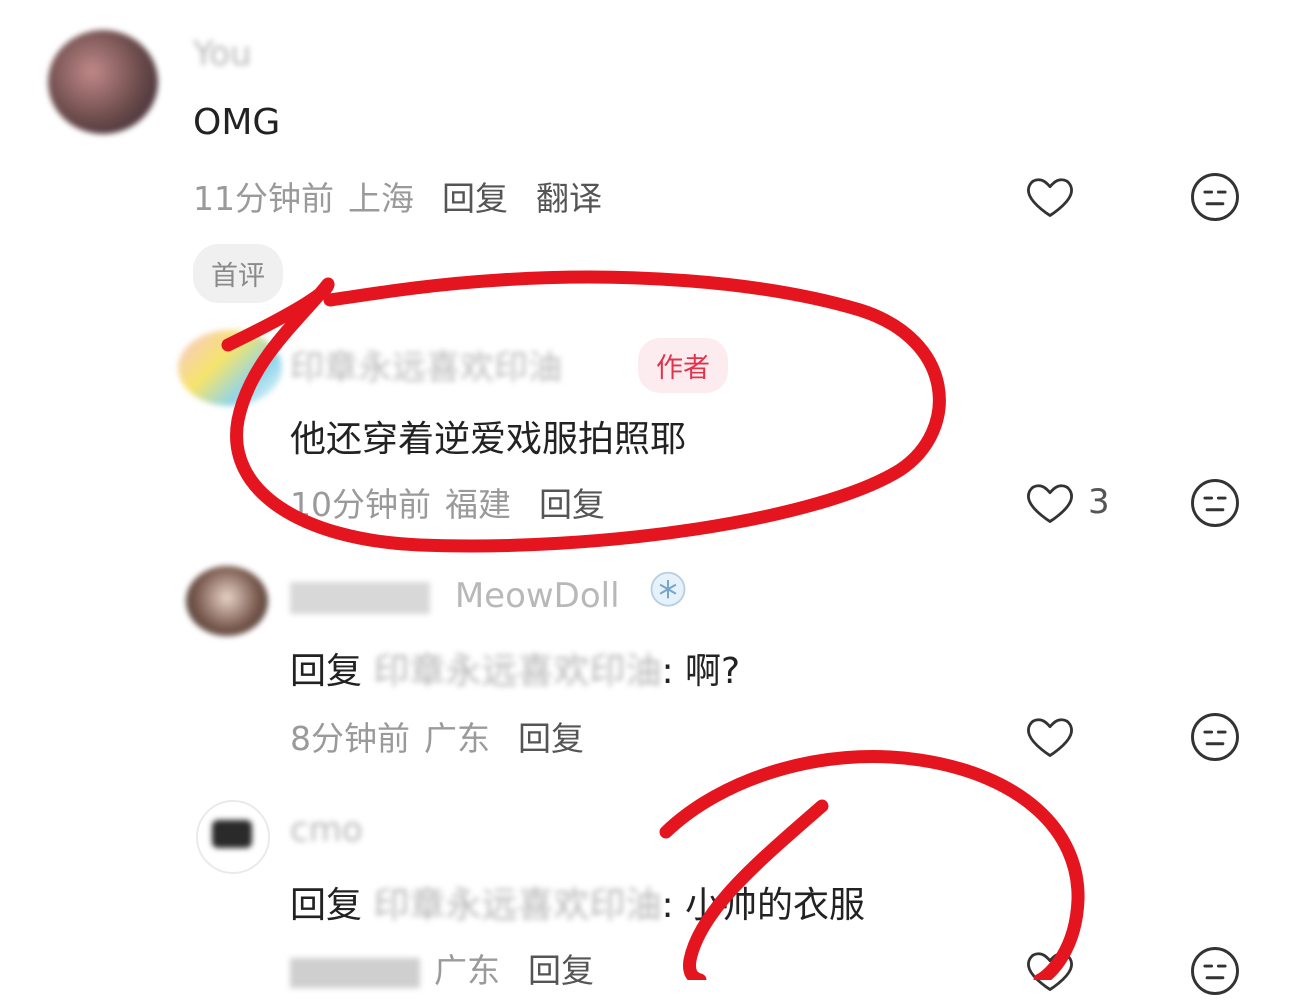 This screenshot has width=1290, height=1002. Describe the element at coordinates (1099, 502) in the screenshot. I see `like-count: 3` at that location.